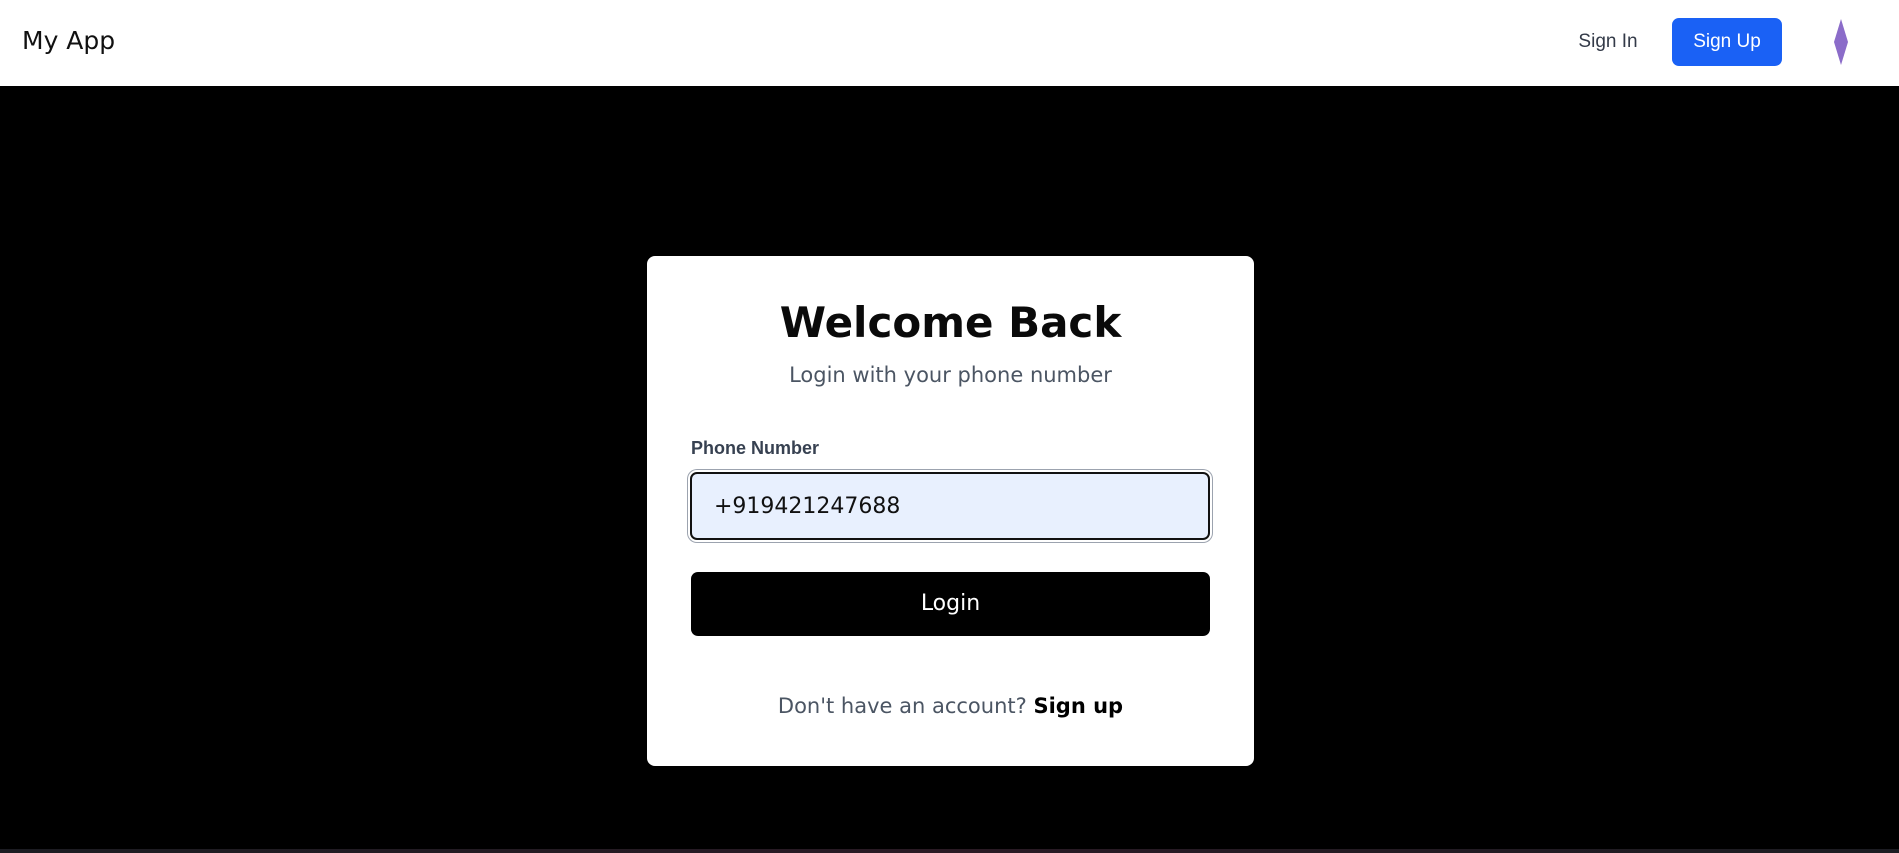 This screenshot has width=1899, height=853. I want to click on phone-number-label: Phone Number, so click(755, 448).